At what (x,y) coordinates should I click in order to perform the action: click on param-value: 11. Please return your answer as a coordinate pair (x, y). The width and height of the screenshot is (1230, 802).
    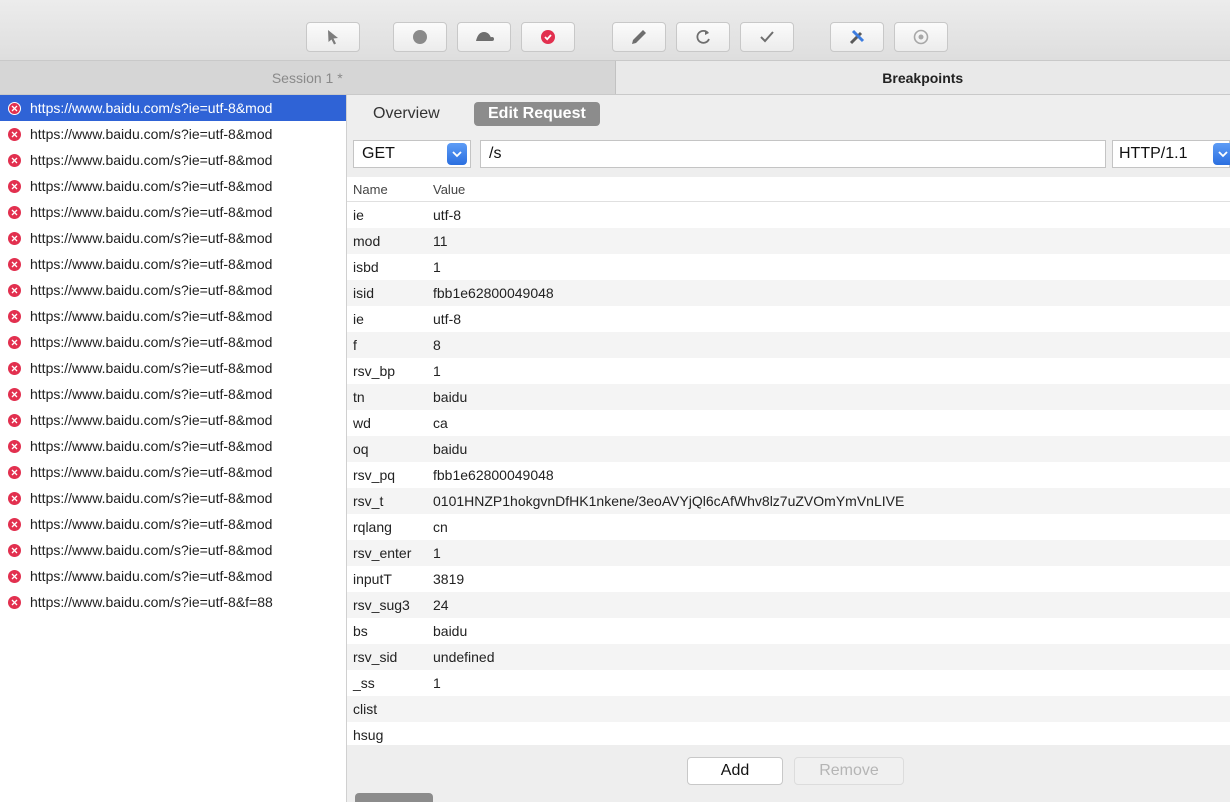
    Looking at the image, I should click on (831, 241).